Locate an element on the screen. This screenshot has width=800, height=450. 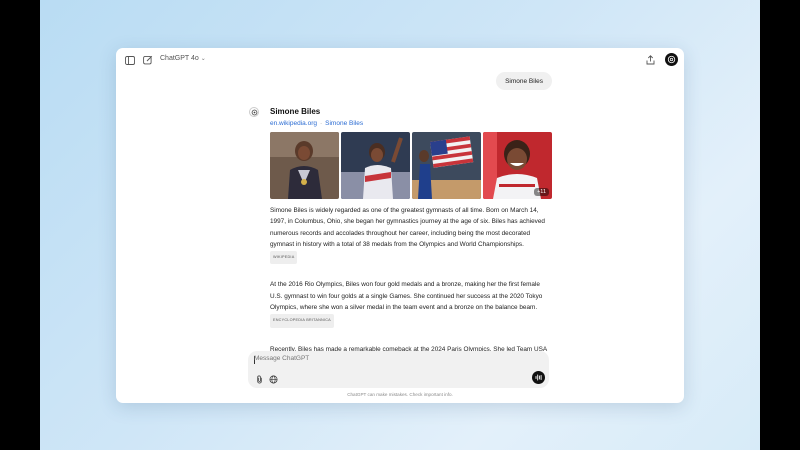
user-message-text: Simone Biles is located at coordinates (524, 81).